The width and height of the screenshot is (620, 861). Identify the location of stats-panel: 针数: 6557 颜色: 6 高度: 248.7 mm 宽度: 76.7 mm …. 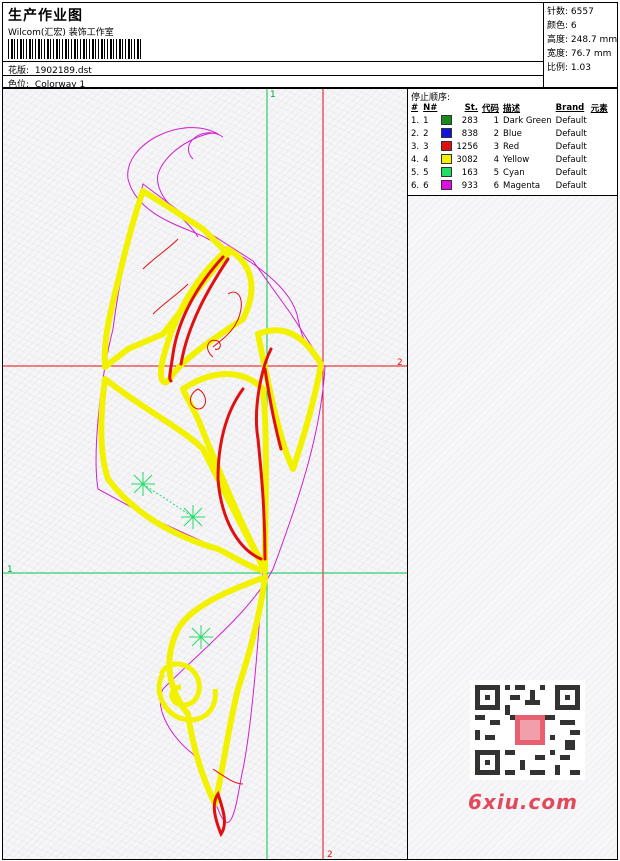
(581, 46).